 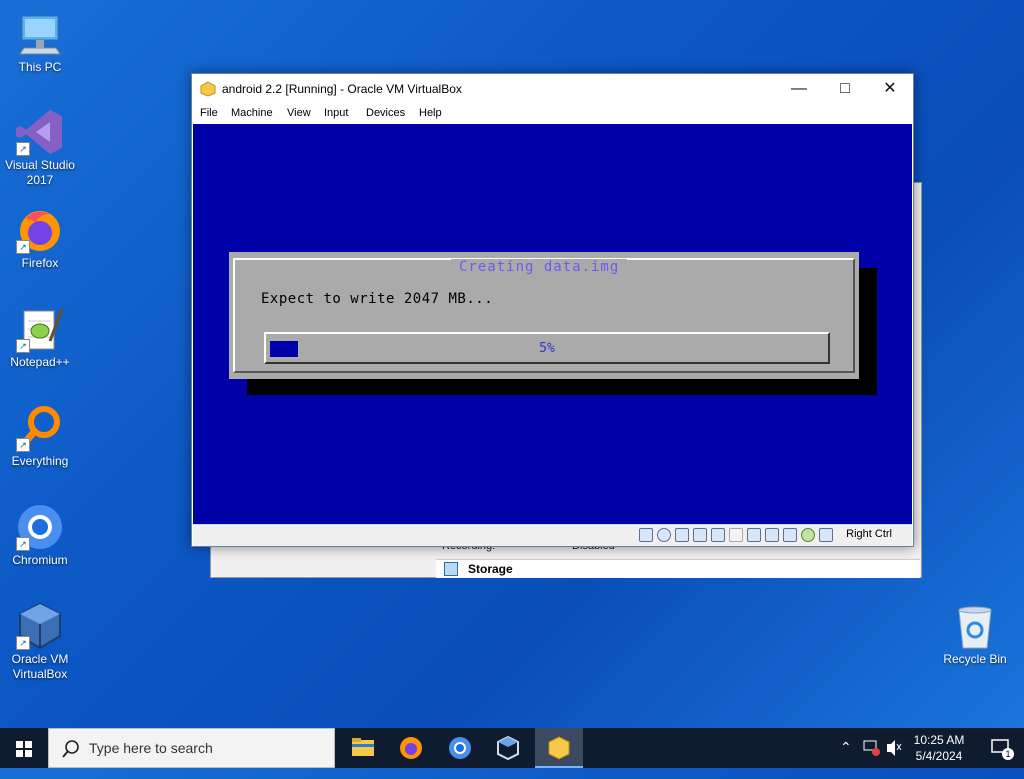 What do you see at coordinates (430, 113) in the screenshot?
I see `menu-help: Help` at bounding box center [430, 113].